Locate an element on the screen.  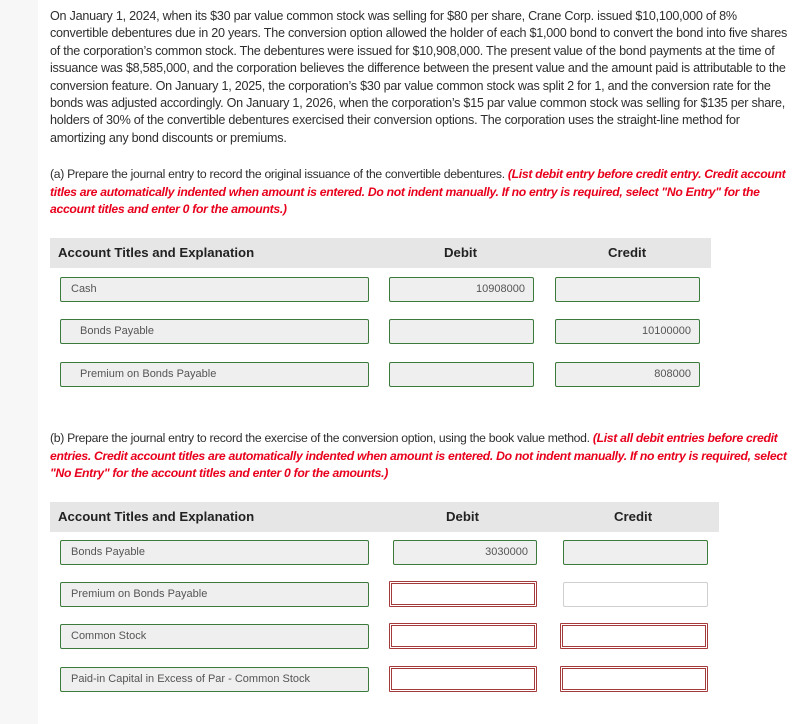
left-margin is located at coordinates (19, 362).